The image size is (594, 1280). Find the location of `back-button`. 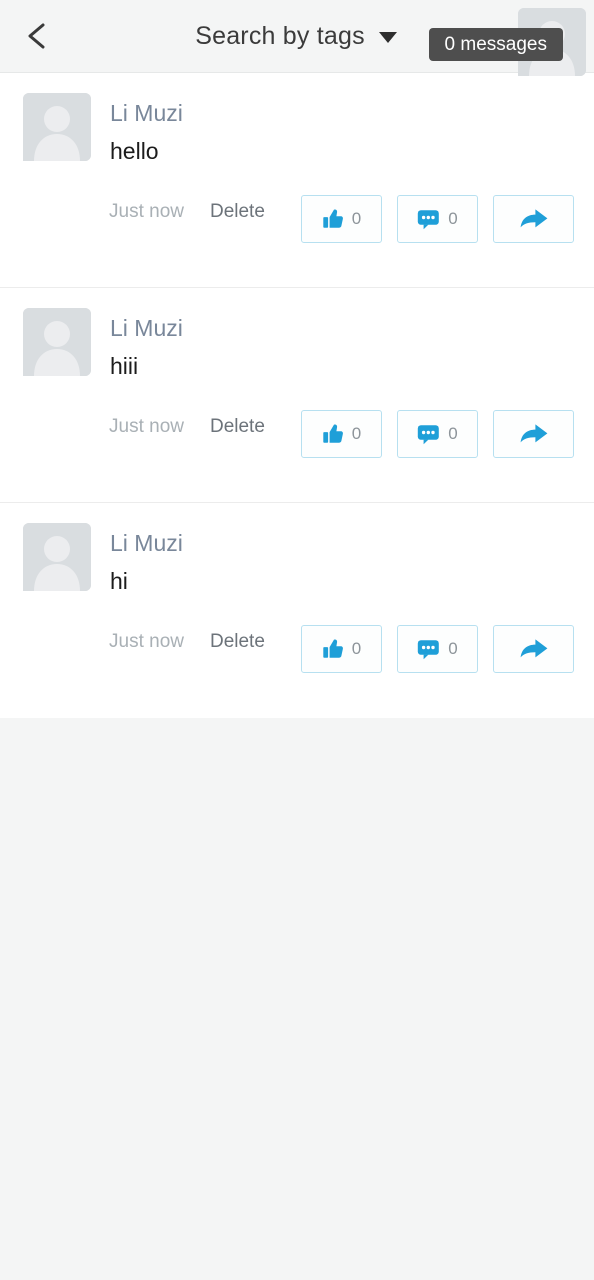

back-button is located at coordinates (36, 36).